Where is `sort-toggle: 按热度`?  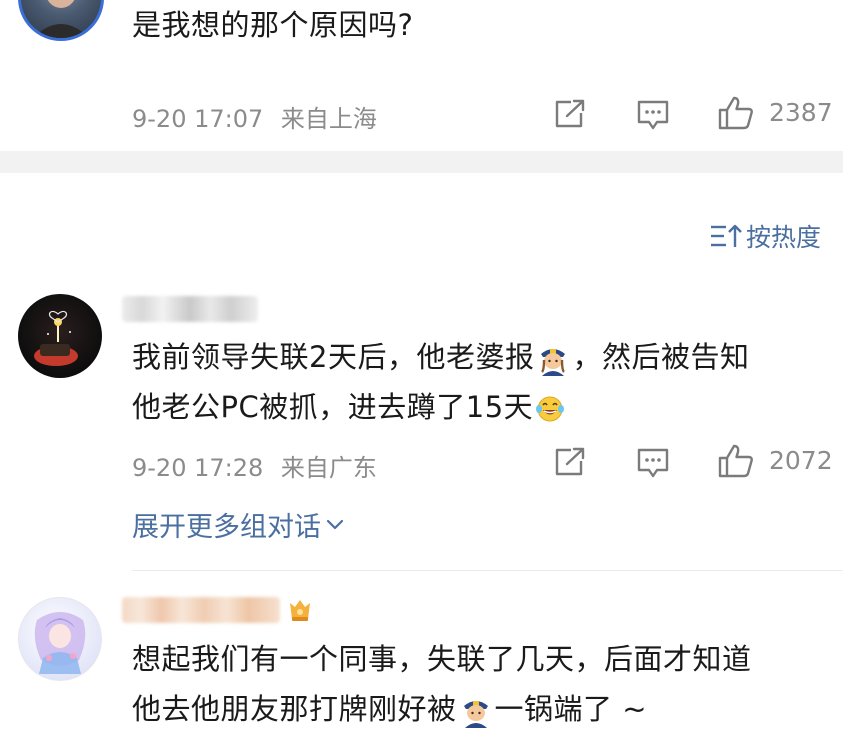
sort-toggle: 按热度 is located at coordinates (765, 236).